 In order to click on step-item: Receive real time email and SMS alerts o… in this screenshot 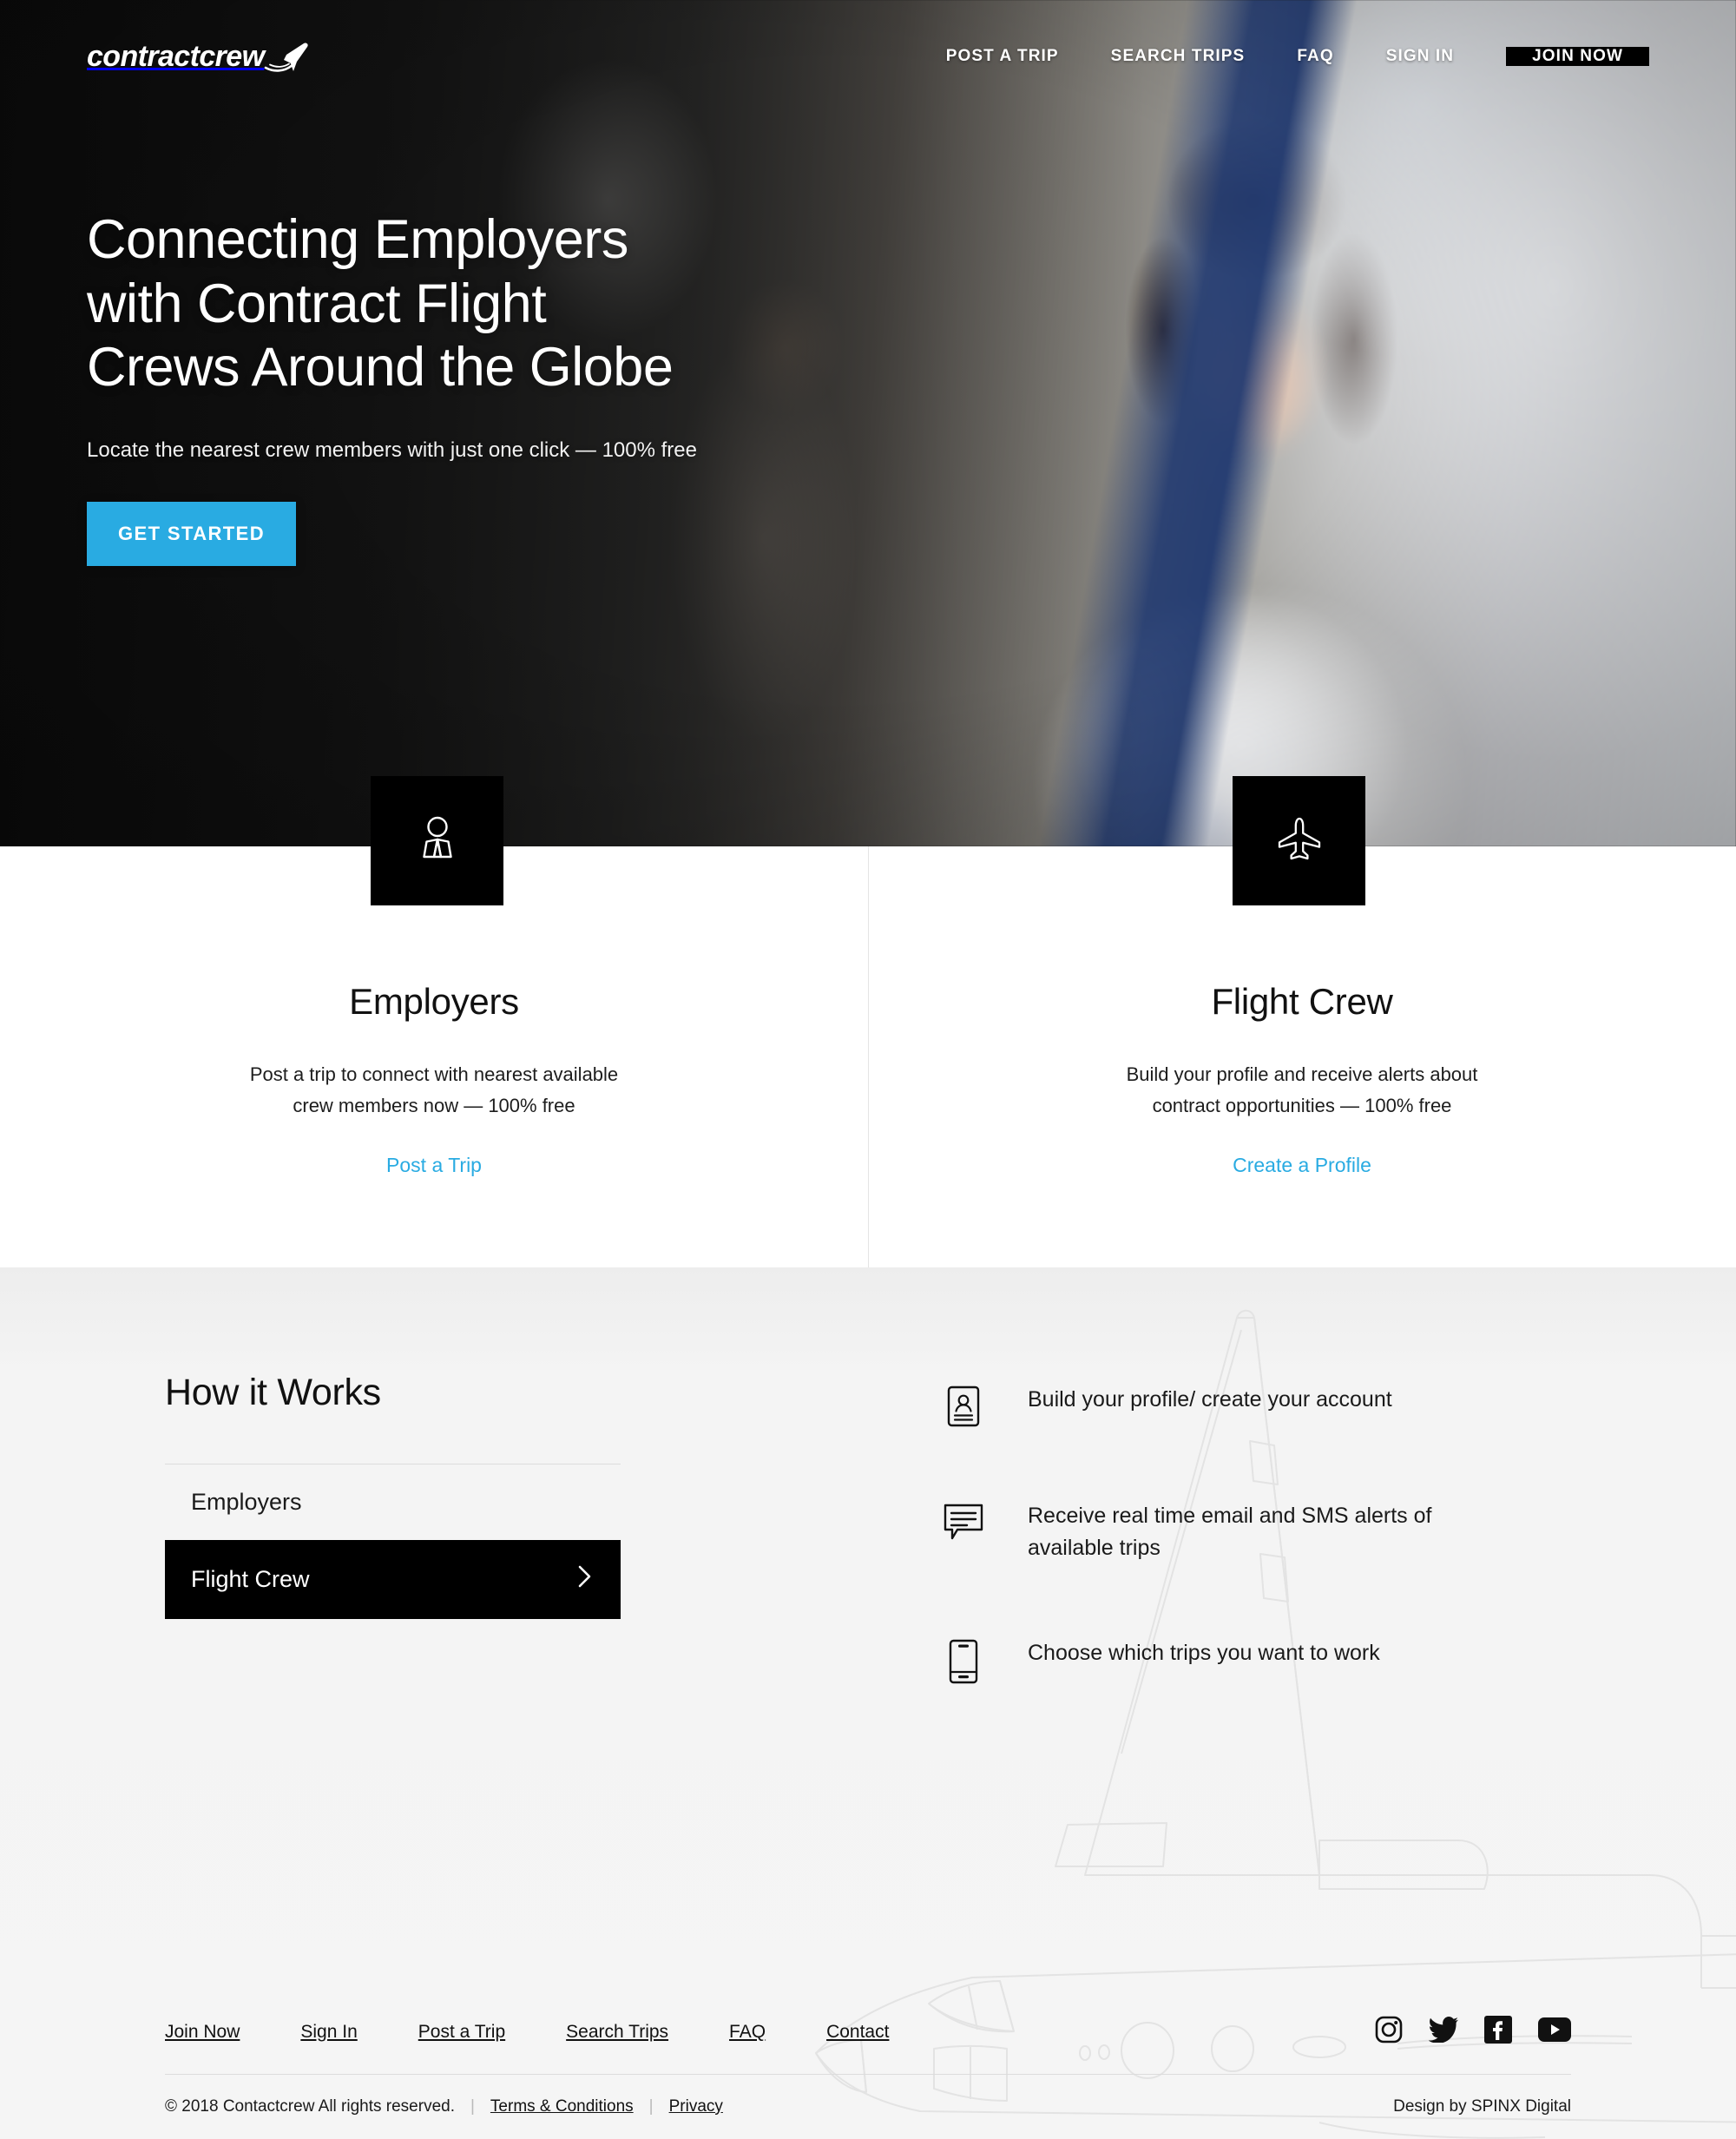, I will do `click(1225, 1532)`.